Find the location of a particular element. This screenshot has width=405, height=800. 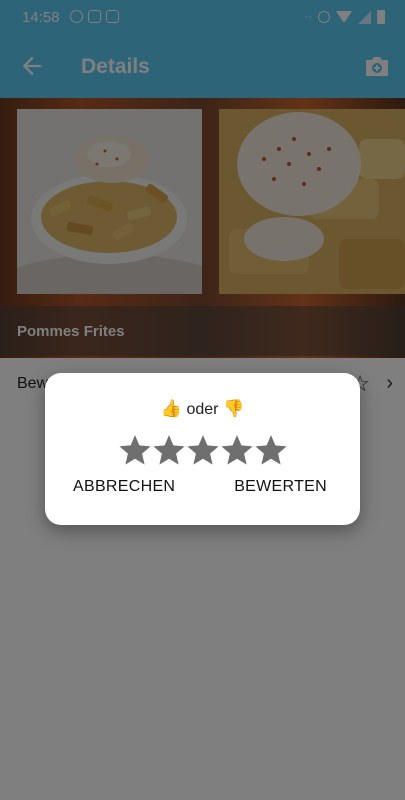

rating-prompt-text: oder is located at coordinates (202, 409).